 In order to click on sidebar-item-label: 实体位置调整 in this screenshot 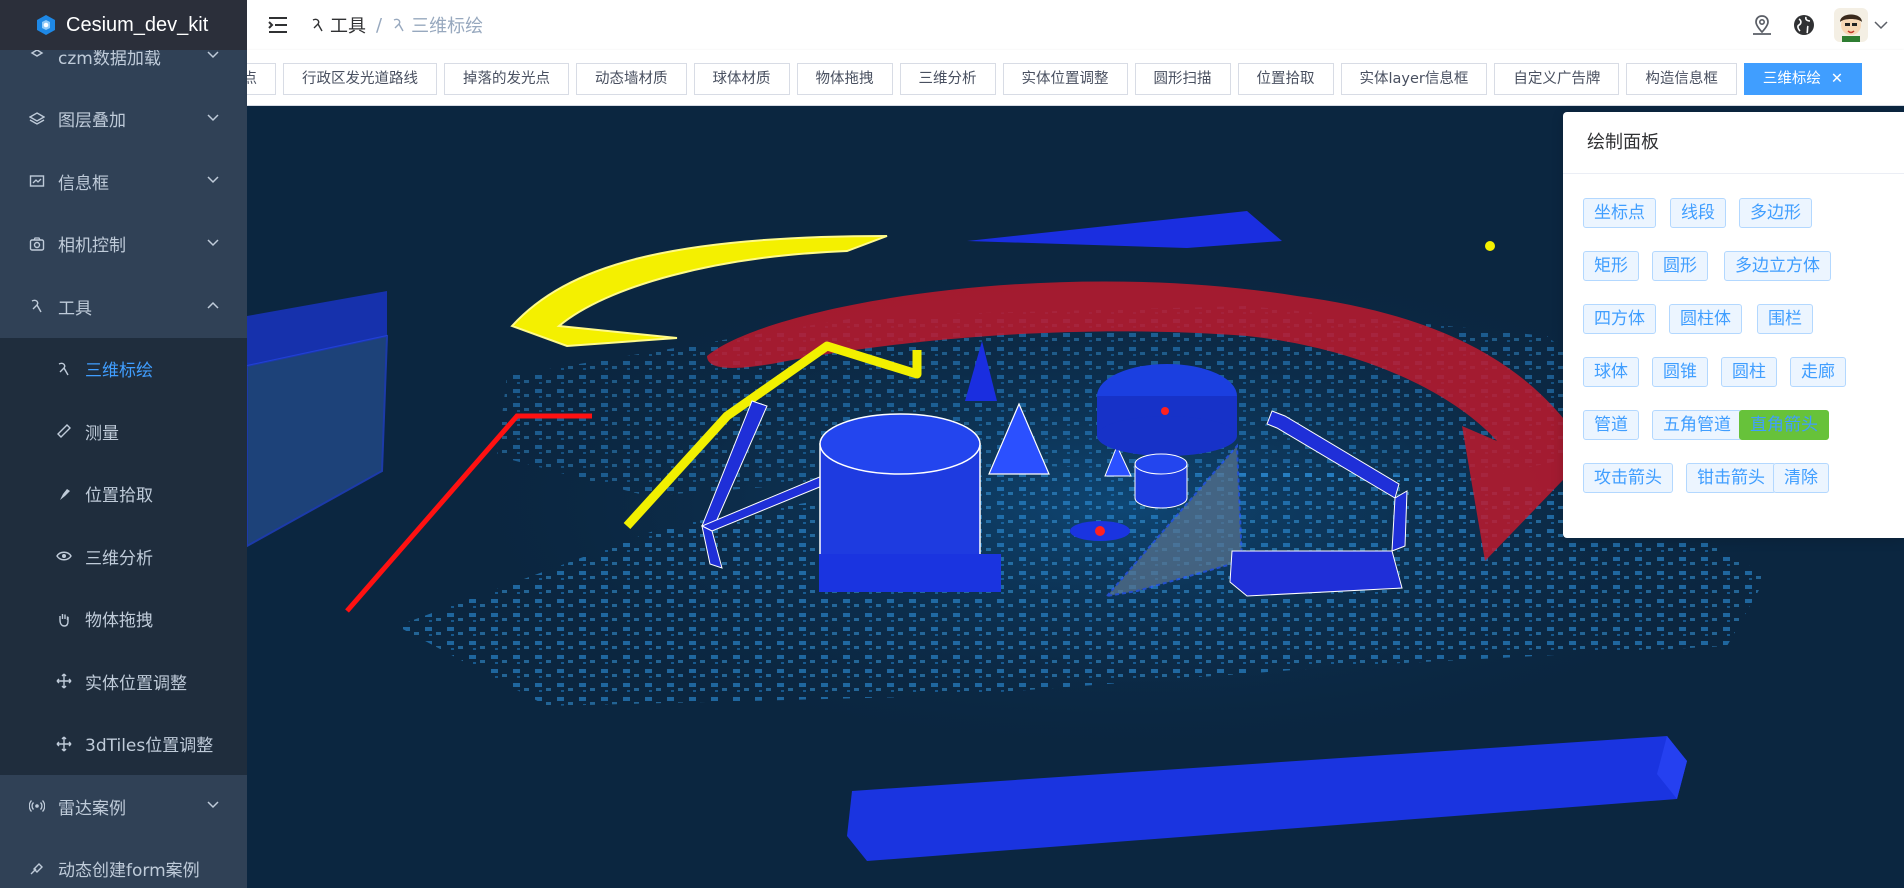, I will do `click(136, 683)`.